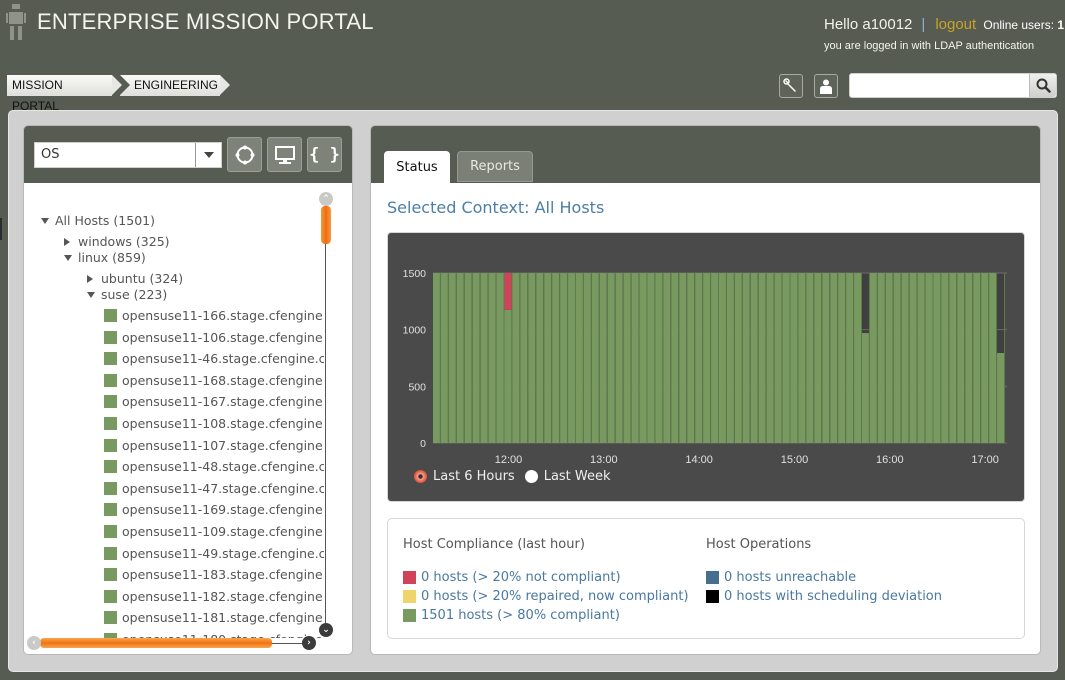 This screenshot has height=680, width=1065. I want to click on scroll-up-button: ⌃, so click(326, 199).